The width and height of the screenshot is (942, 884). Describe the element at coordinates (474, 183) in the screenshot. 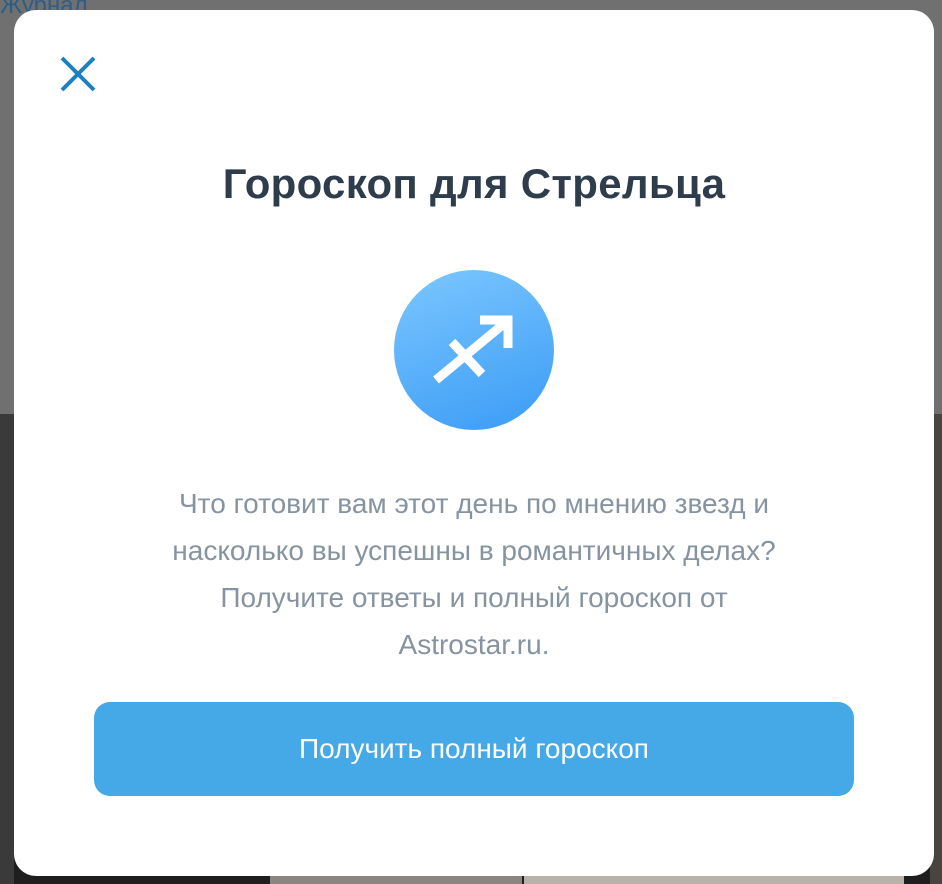

I see `modal-title: Гороскоп для Стрельца` at that location.